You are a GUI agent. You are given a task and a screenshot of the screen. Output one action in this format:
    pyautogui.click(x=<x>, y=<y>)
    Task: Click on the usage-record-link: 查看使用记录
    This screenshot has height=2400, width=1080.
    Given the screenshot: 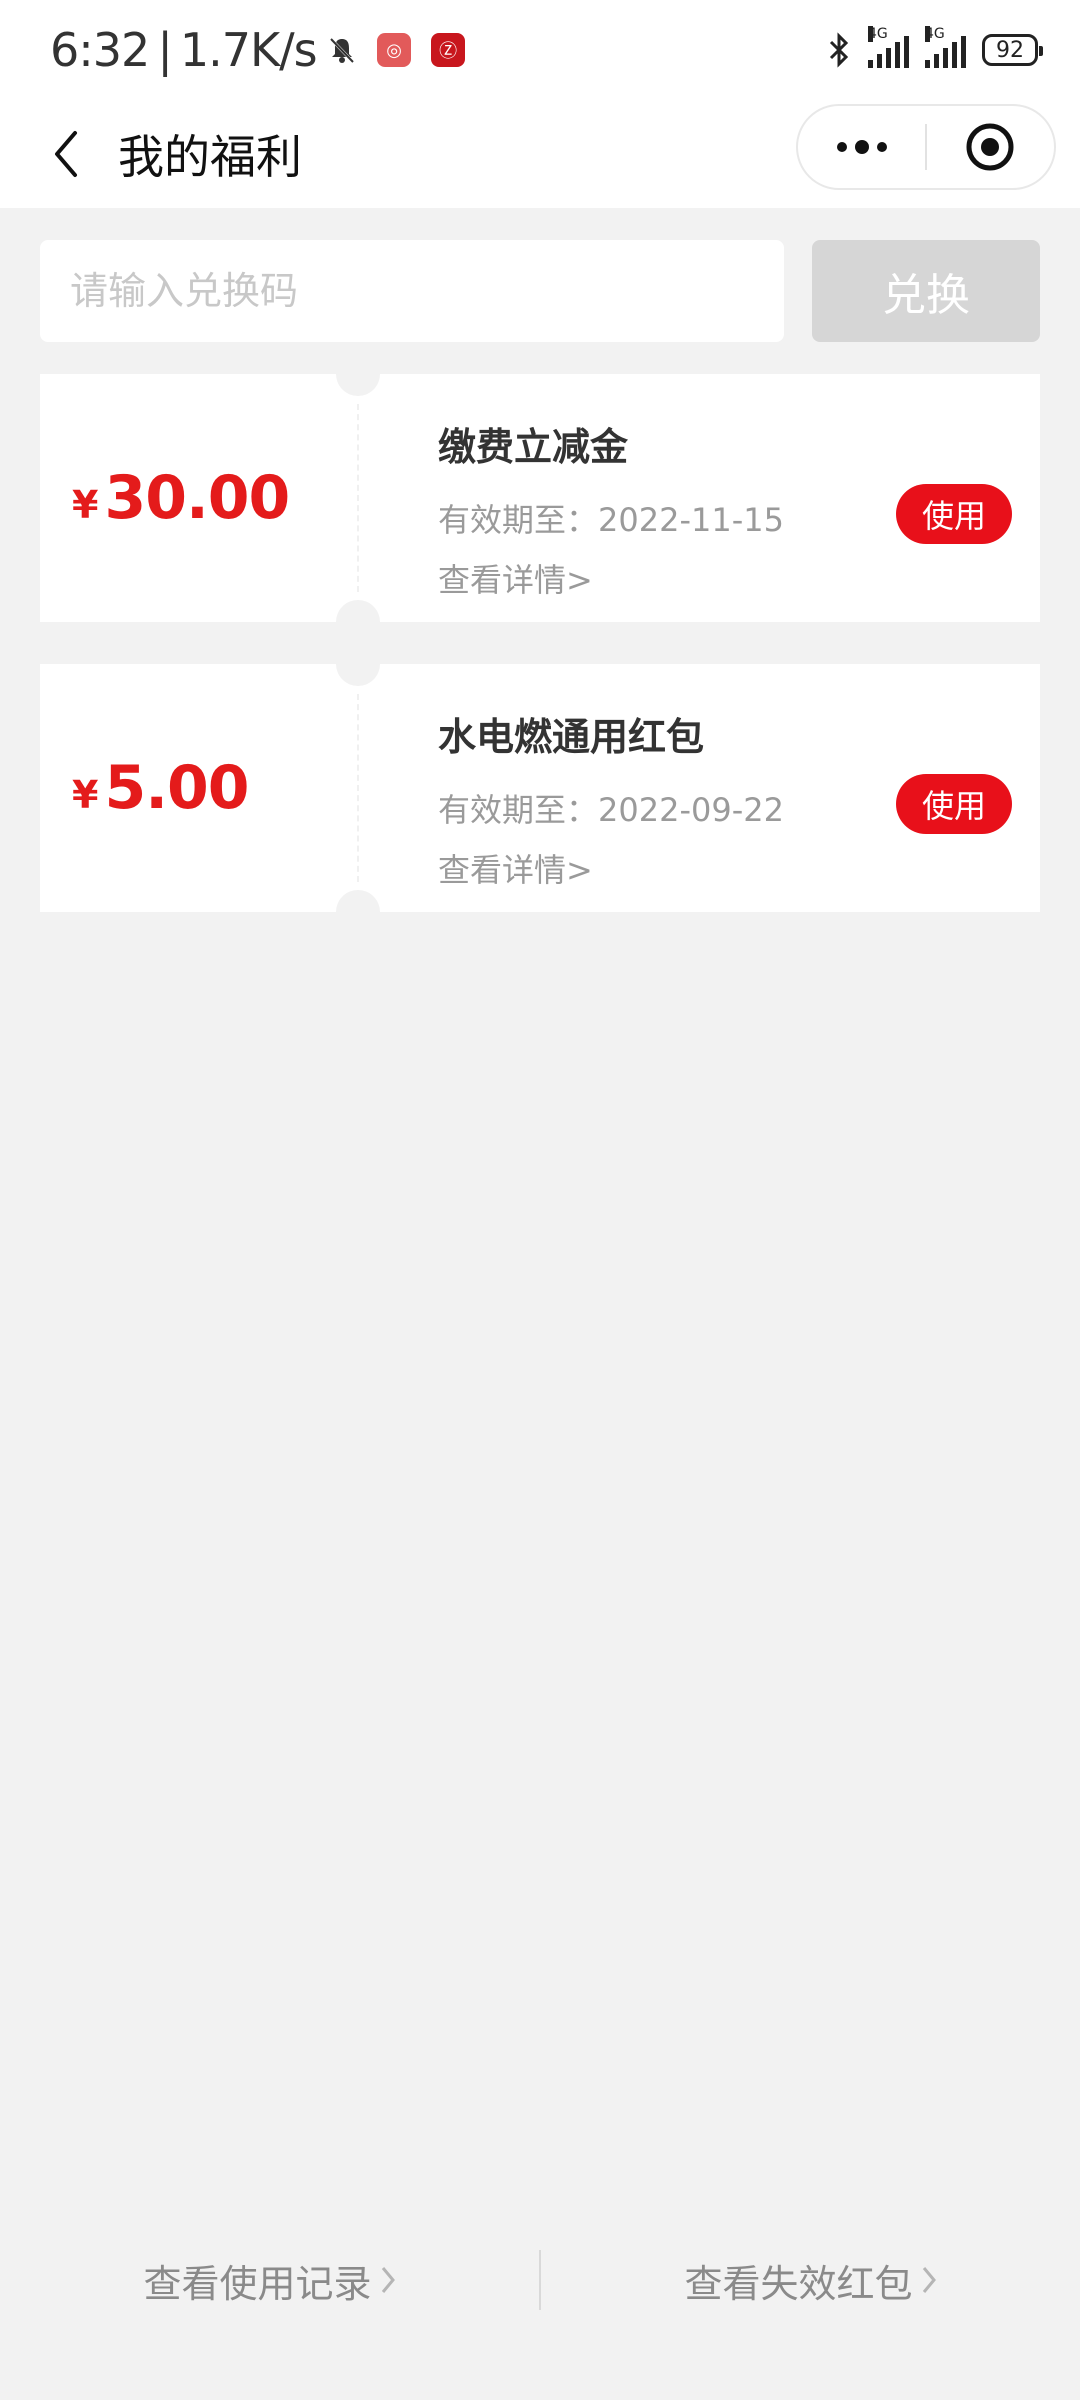 What is the action you would take?
    pyautogui.click(x=269, y=2280)
    